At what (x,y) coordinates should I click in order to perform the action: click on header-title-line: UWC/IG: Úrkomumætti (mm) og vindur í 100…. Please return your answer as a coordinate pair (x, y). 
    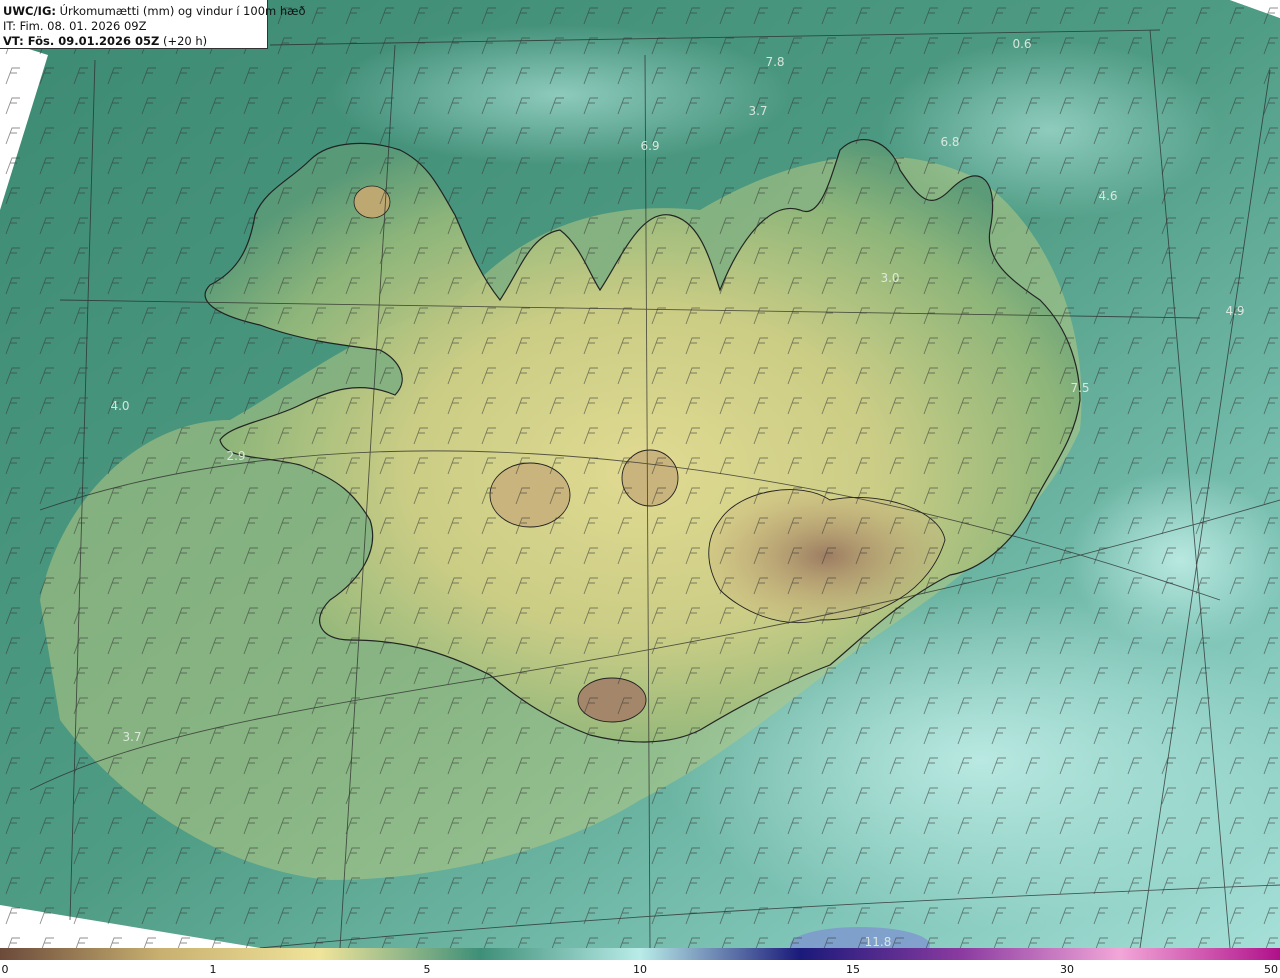
    Looking at the image, I should click on (154, 11).